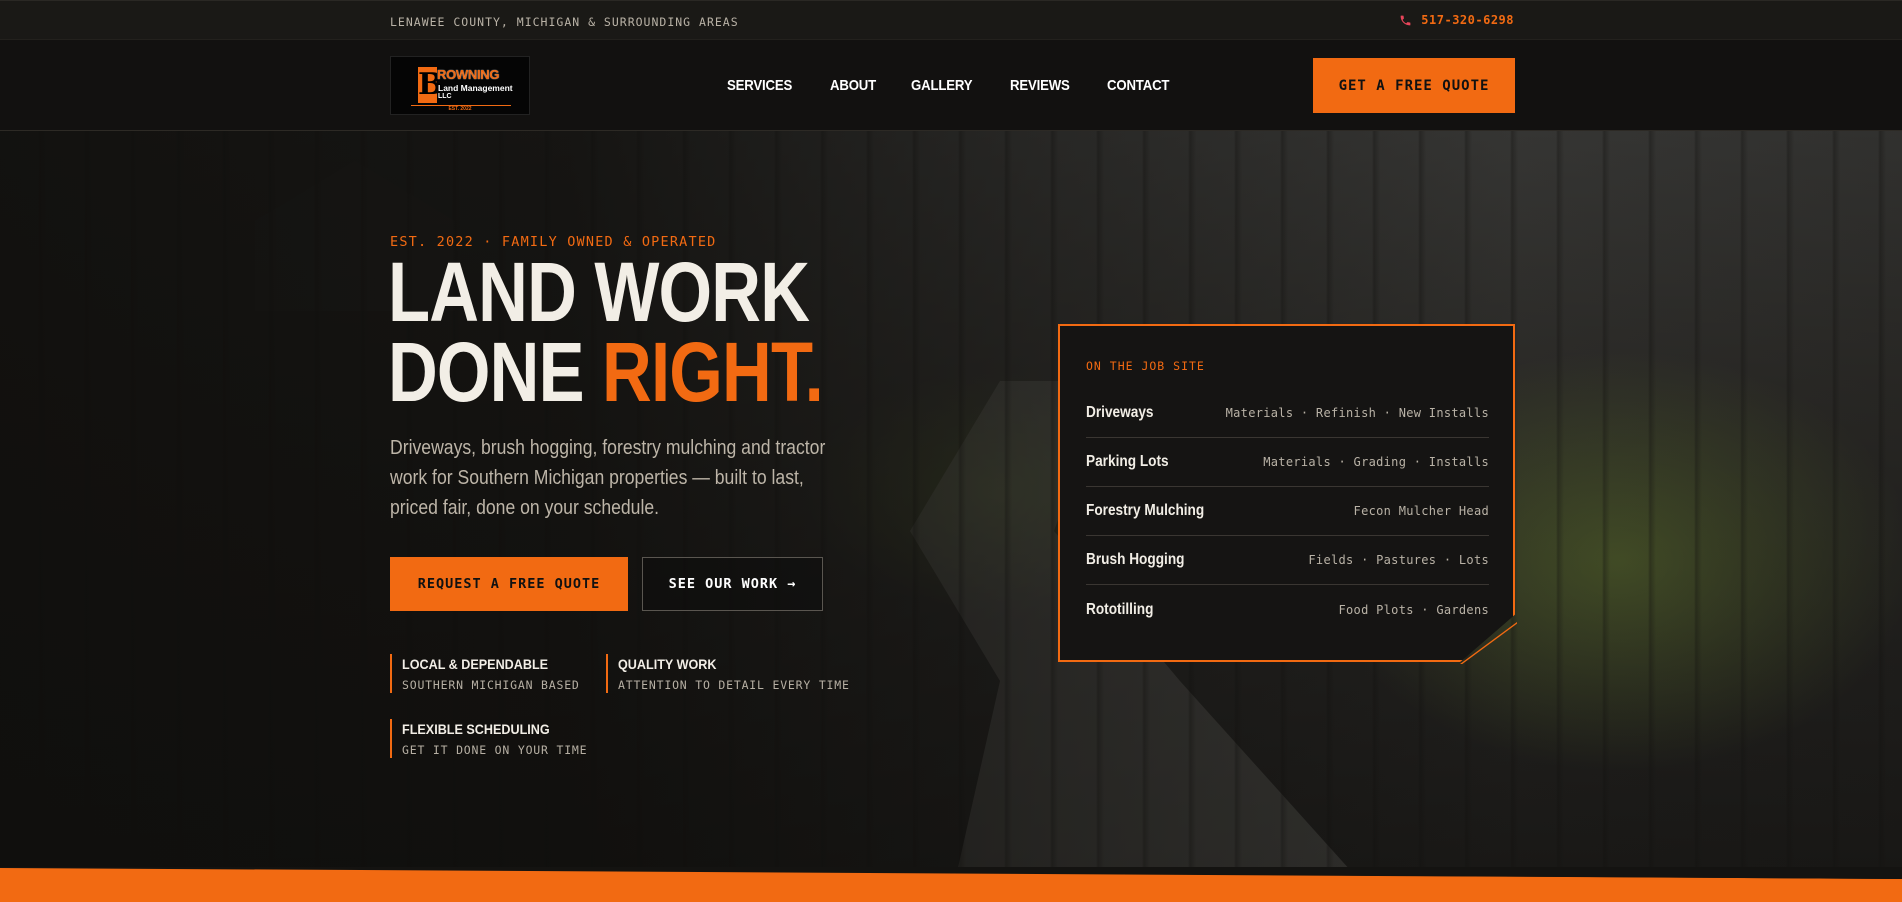 This screenshot has height=902, width=1902. What do you see at coordinates (853, 85) in the screenshot?
I see `nav-item-about: ABOUT` at bounding box center [853, 85].